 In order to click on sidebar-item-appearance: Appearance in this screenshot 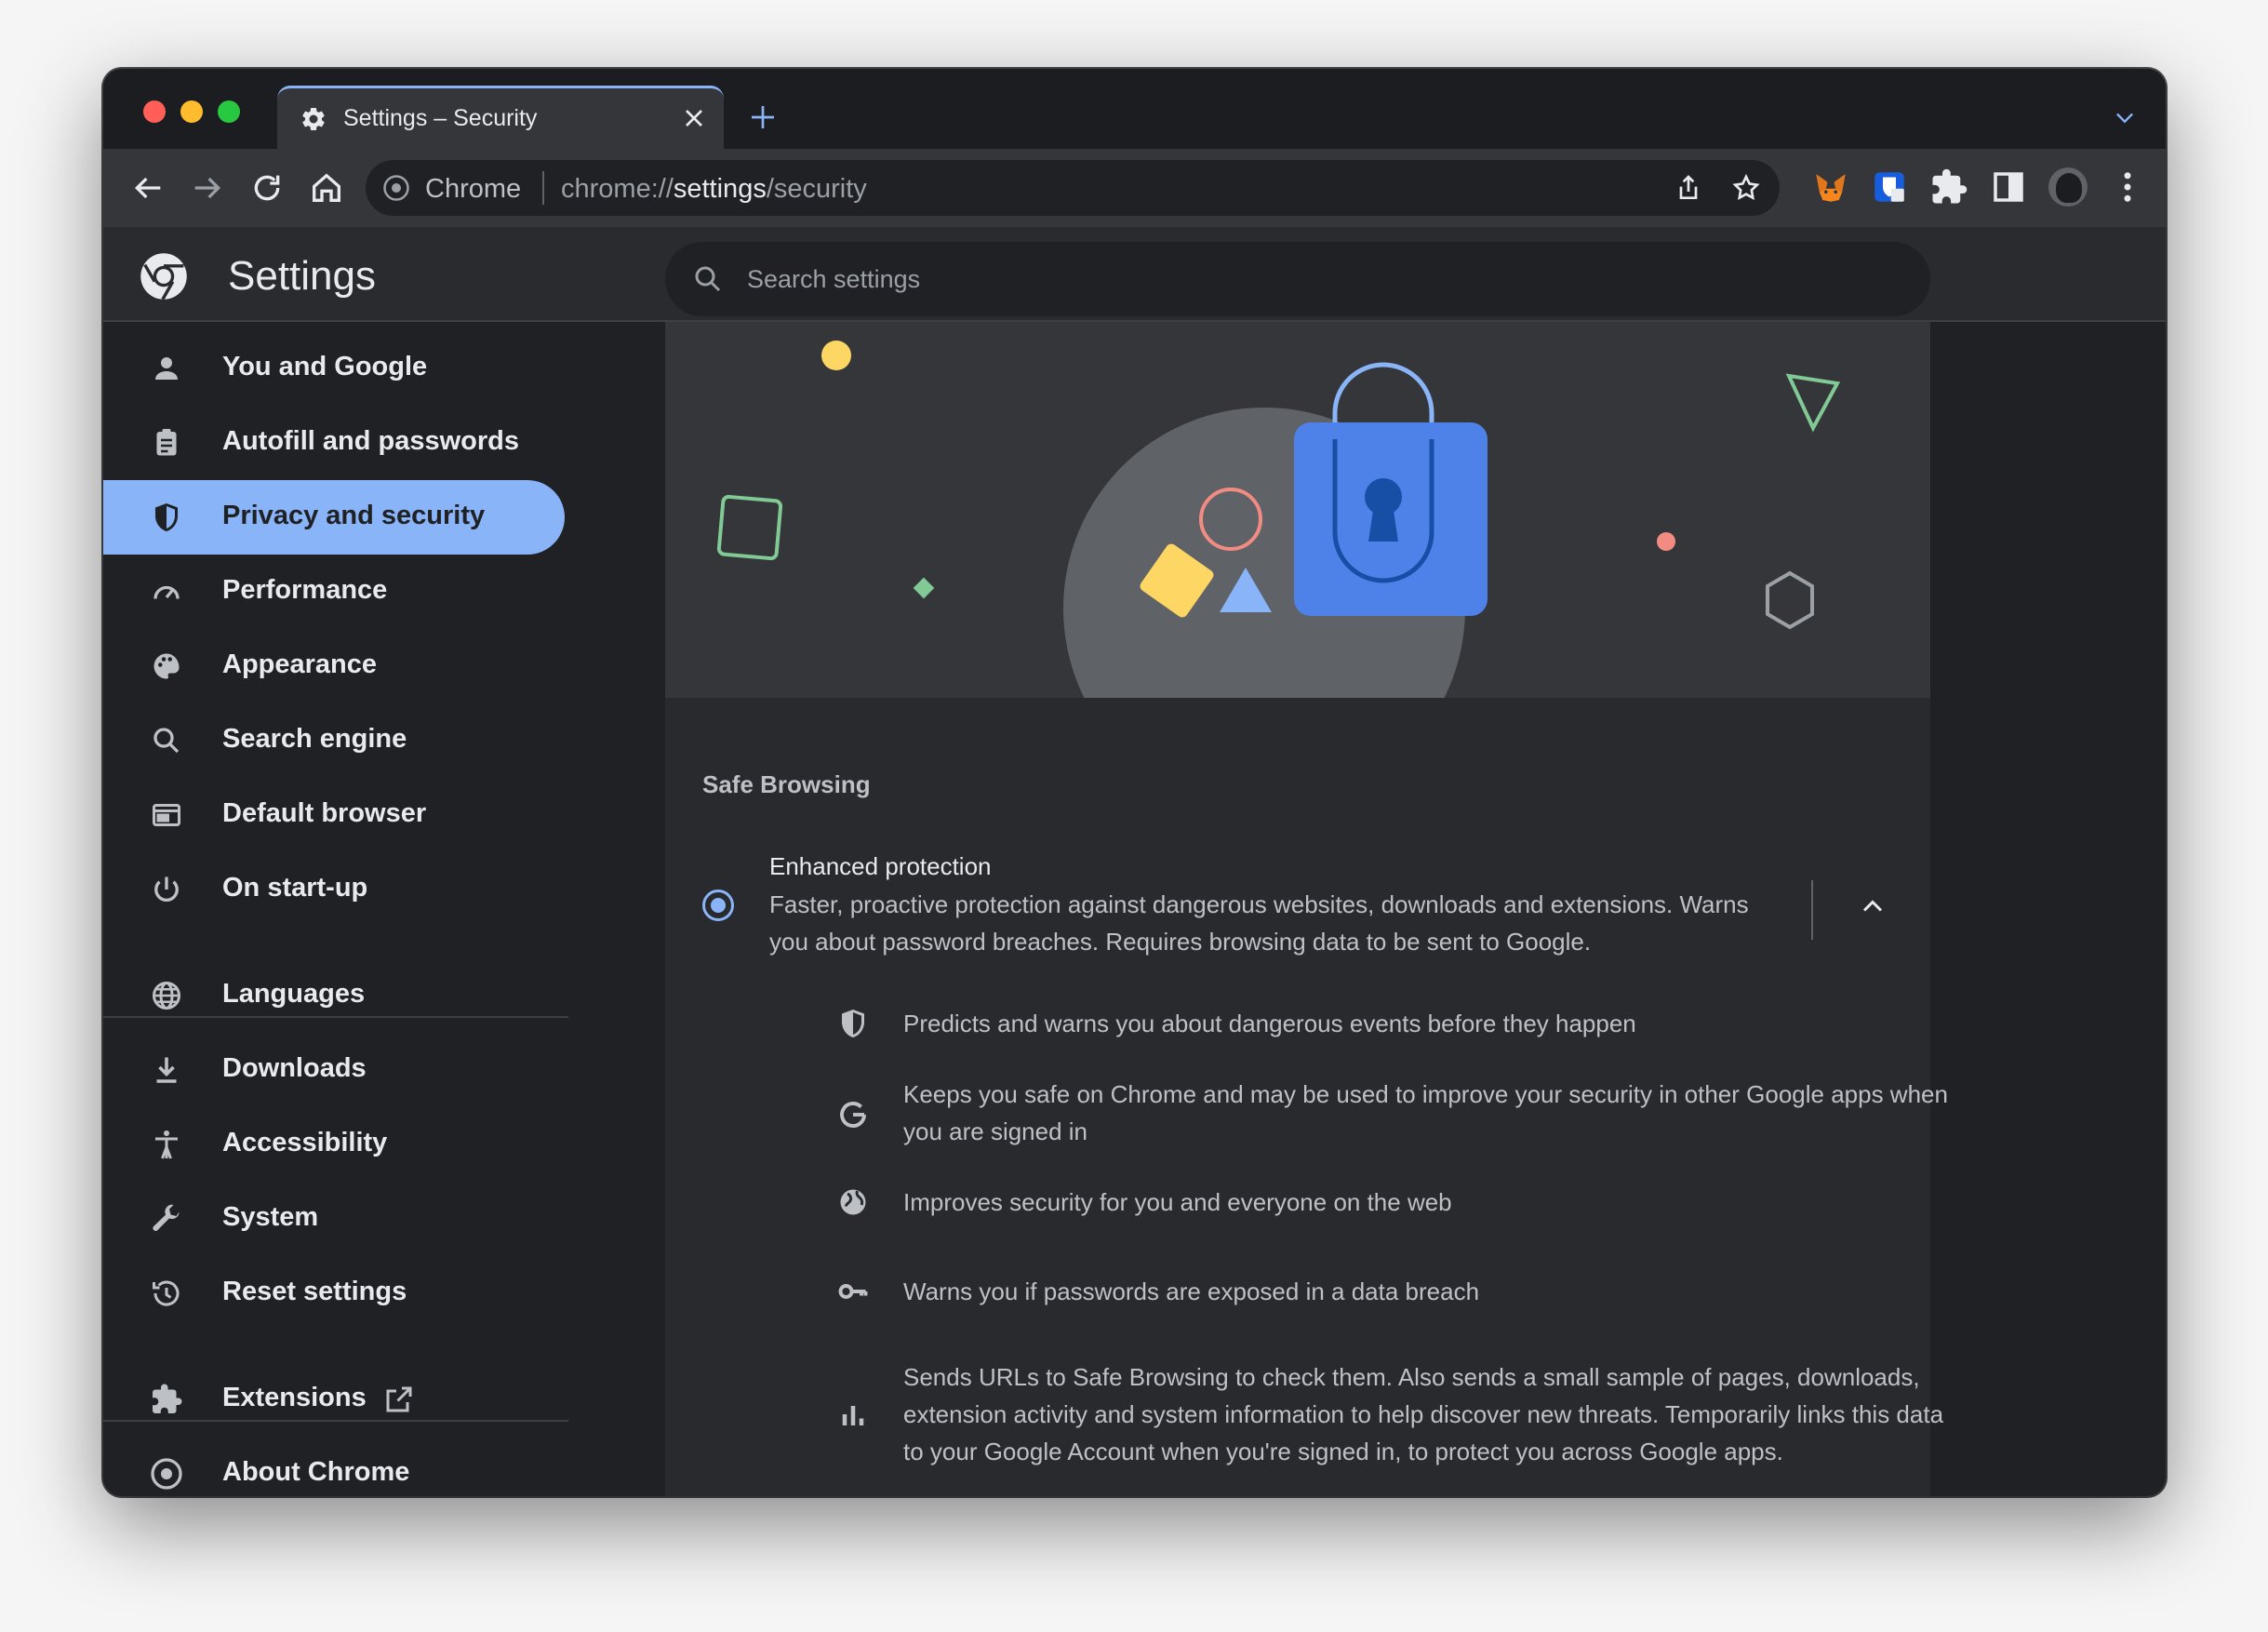, I will do `click(334, 666)`.